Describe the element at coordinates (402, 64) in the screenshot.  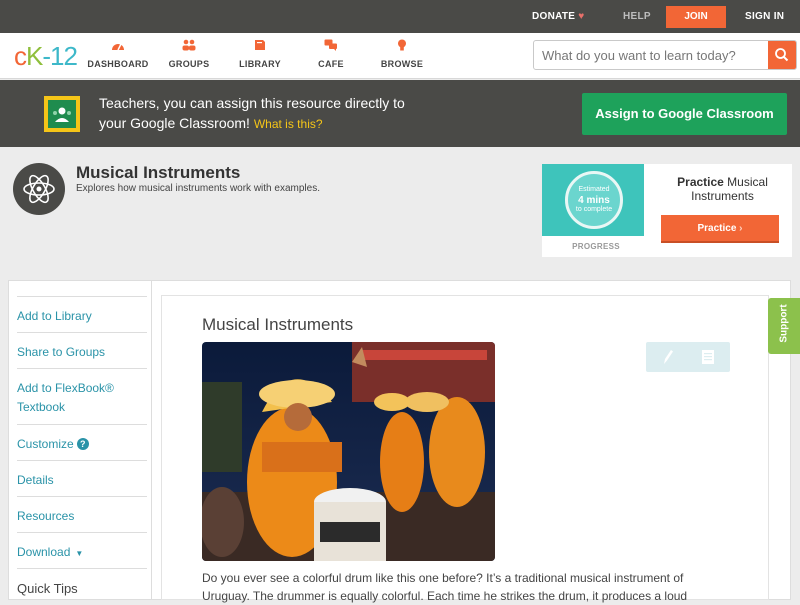
I see `nav-label: BROWSE` at that location.